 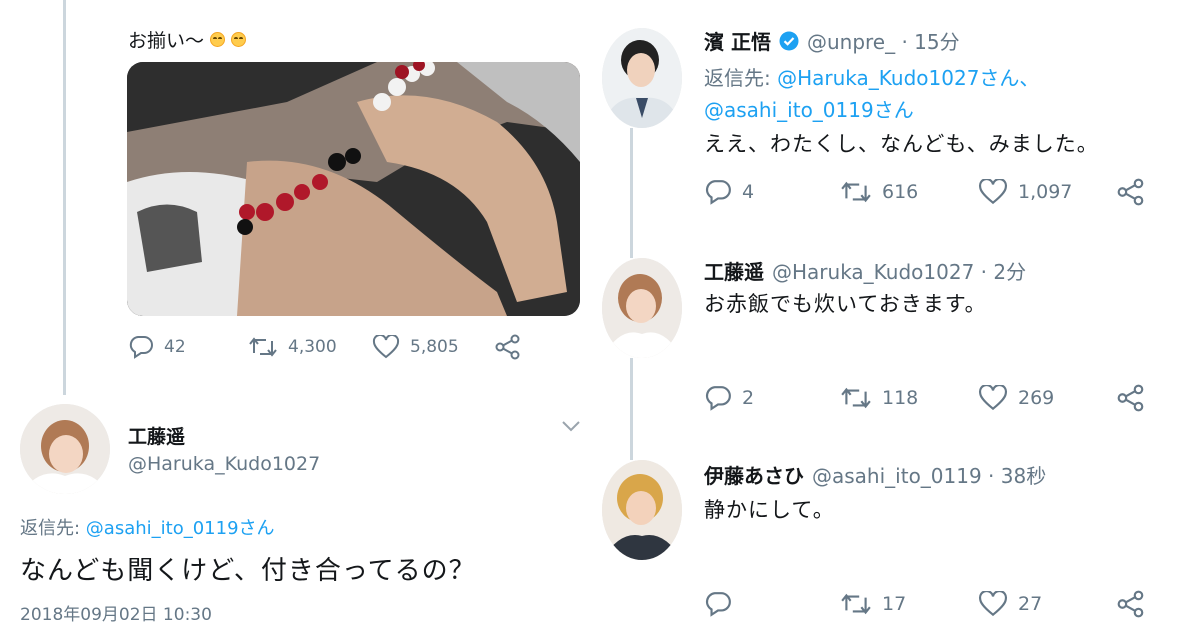 What do you see at coordinates (901, 144) in the screenshot?
I see `tweet-text: ええ、わたくし、なんども、みました。` at bounding box center [901, 144].